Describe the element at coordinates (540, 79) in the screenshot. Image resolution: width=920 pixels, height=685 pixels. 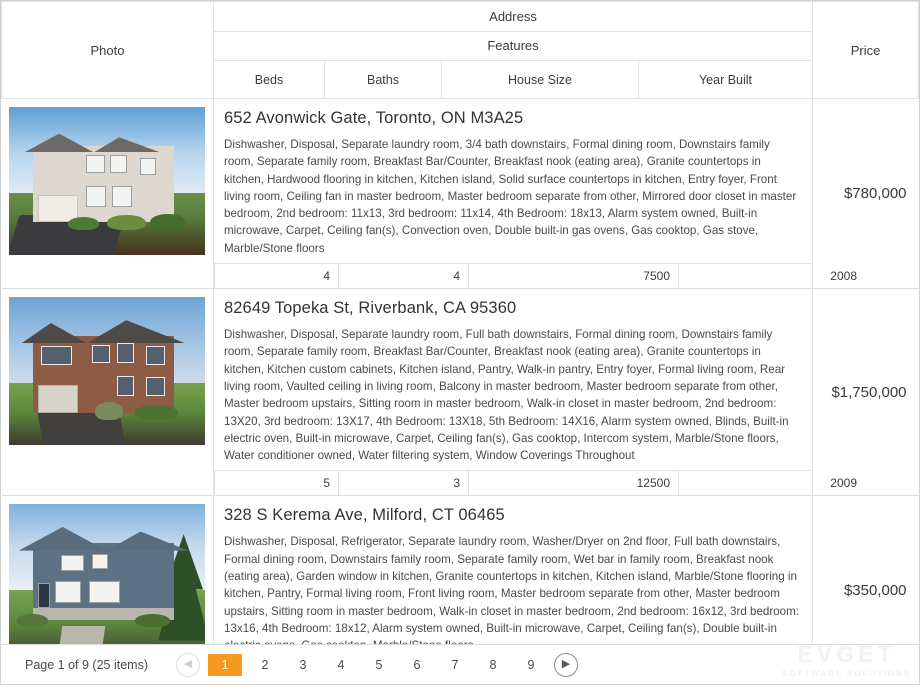
I see `column-header-house-size: House Size` at that location.